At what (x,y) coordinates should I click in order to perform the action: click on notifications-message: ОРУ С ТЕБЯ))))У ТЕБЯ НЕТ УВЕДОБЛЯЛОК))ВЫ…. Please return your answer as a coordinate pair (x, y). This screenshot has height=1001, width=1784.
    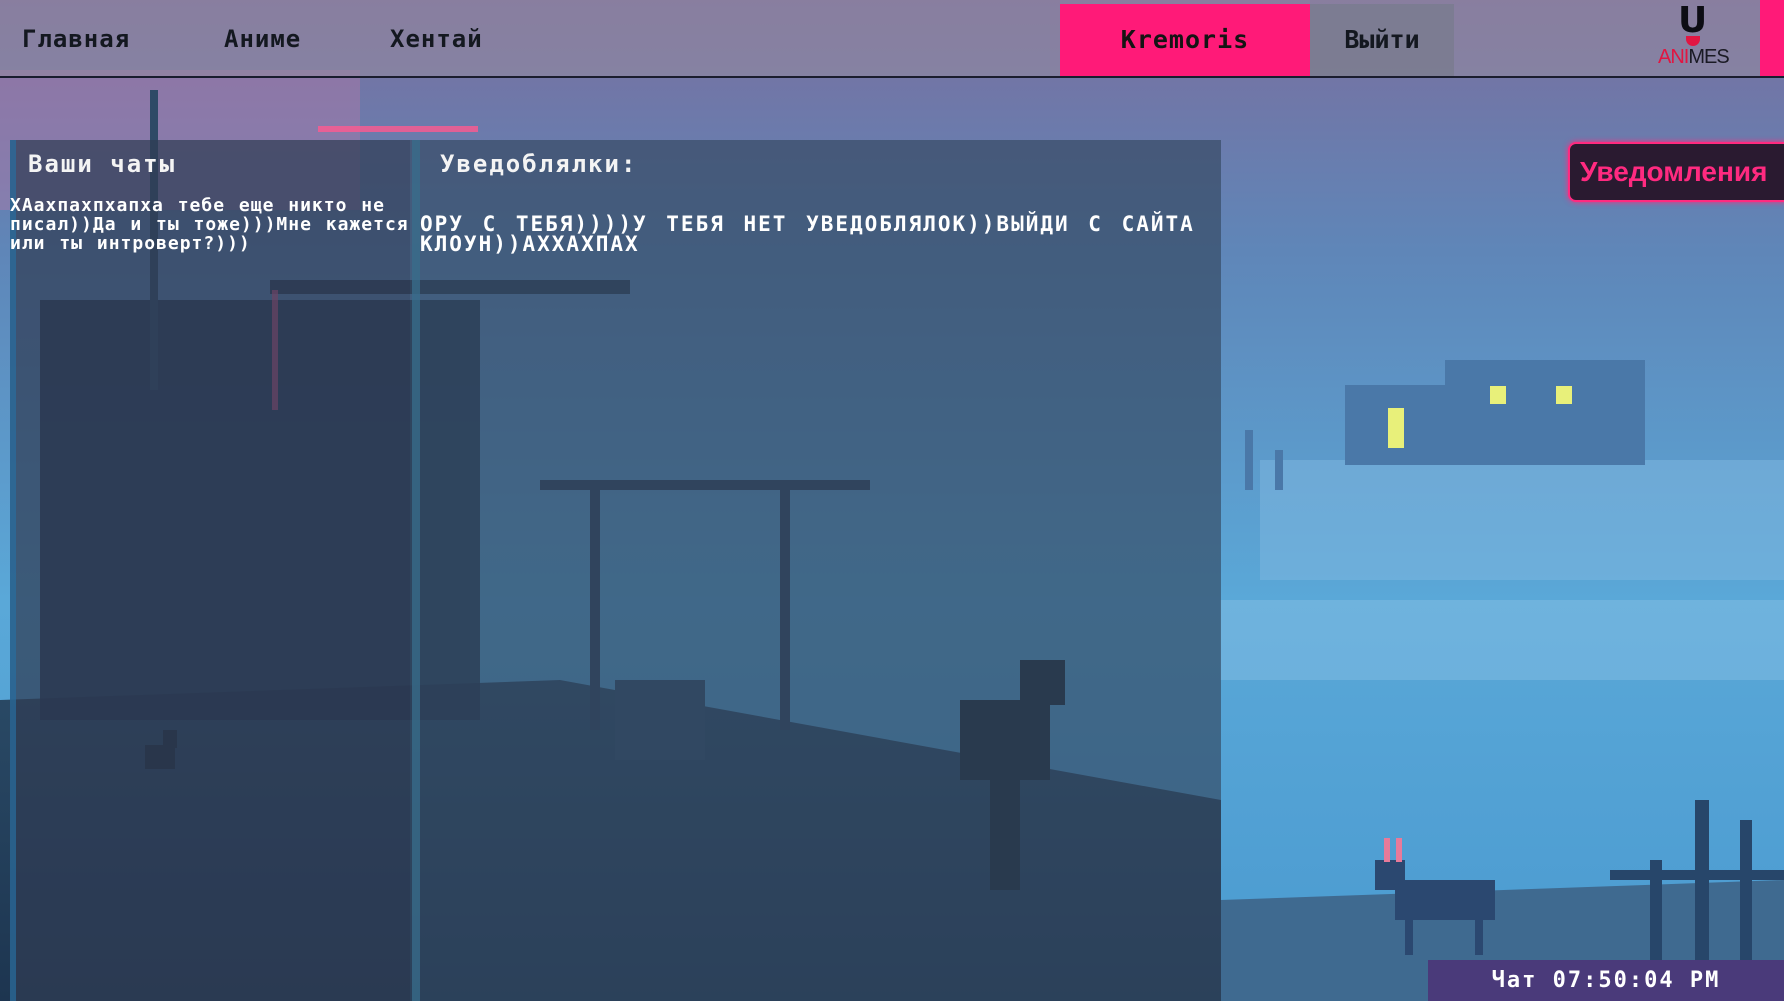
    Looking at the image, I should click on (807, 234).